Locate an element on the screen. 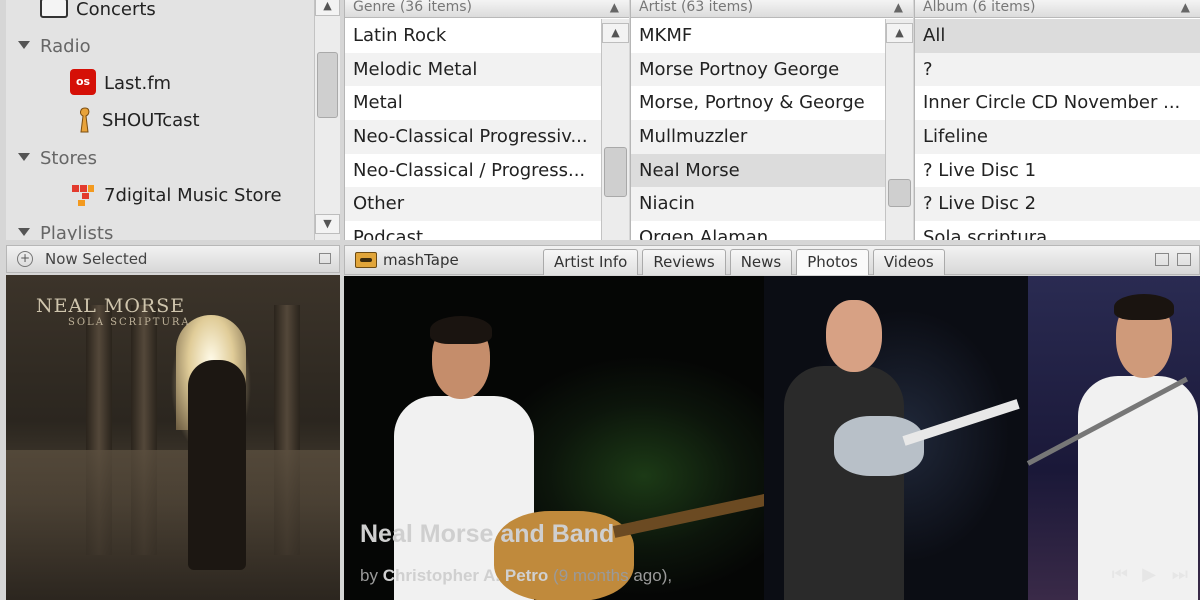 The height and width of the screenshot is (600, 1200). list-item-selected: All is located at coordinates (1057, 36).